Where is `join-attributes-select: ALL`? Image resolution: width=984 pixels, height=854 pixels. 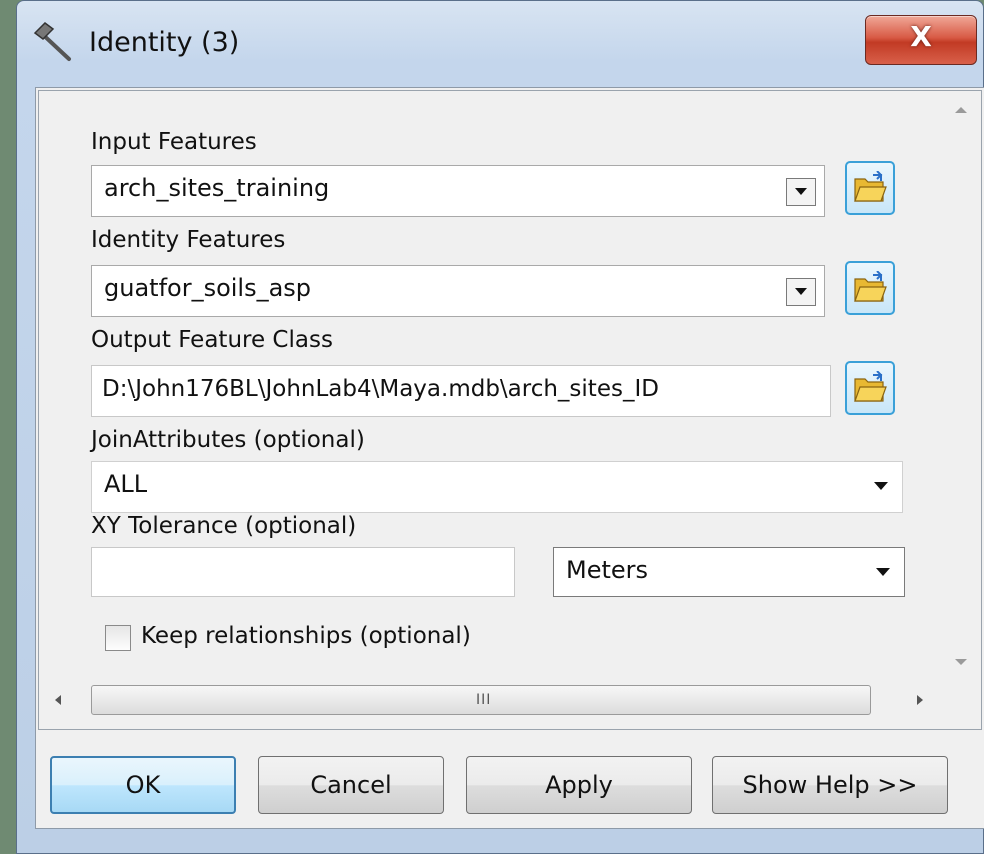
join-attributes-select: ALL is located at coordinates (497, 487).